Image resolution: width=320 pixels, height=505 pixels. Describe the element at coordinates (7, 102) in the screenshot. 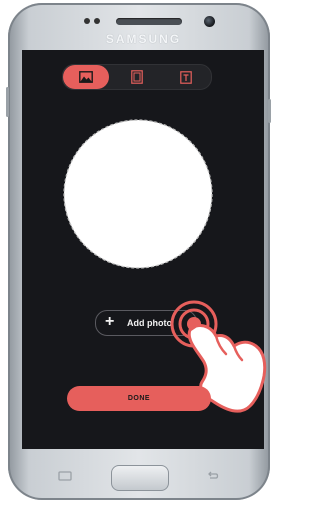

I see `volume-button` at that location.